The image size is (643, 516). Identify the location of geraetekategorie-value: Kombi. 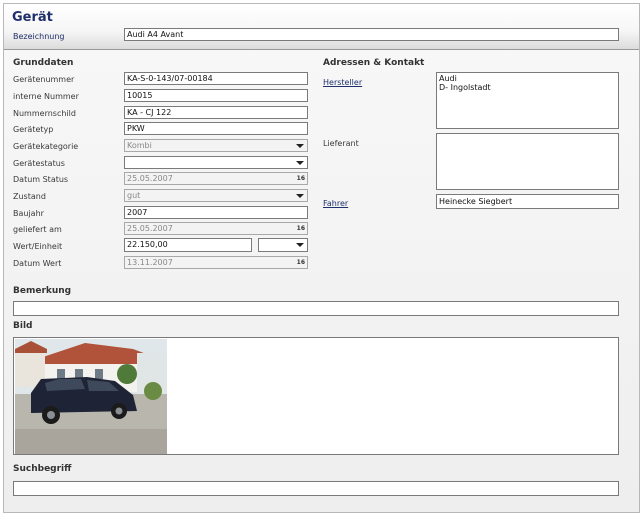
(139, 145).